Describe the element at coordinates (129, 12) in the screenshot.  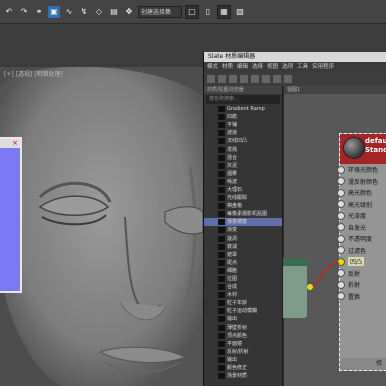
I see `move-icon: ✥` at that location.